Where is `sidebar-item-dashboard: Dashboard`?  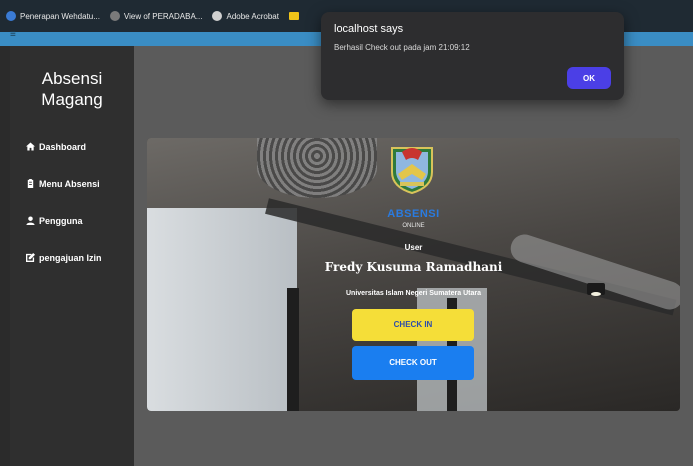 sidebar-item-dashboard: Dashboard is located at coordinates (64, 146).